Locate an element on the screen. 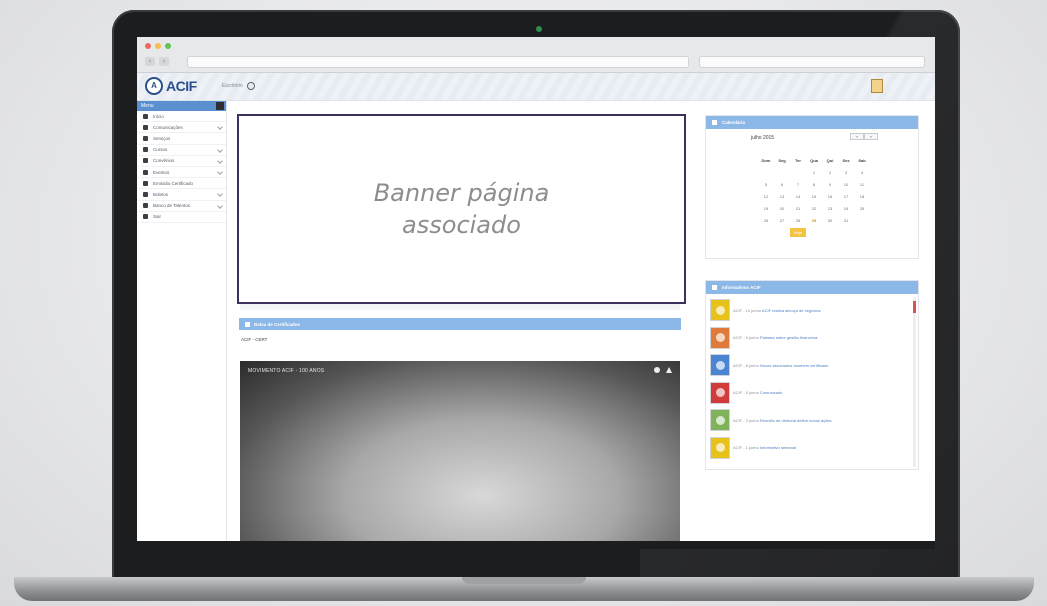  calendar-weekday: Dom is located at coordinates (766, 160).